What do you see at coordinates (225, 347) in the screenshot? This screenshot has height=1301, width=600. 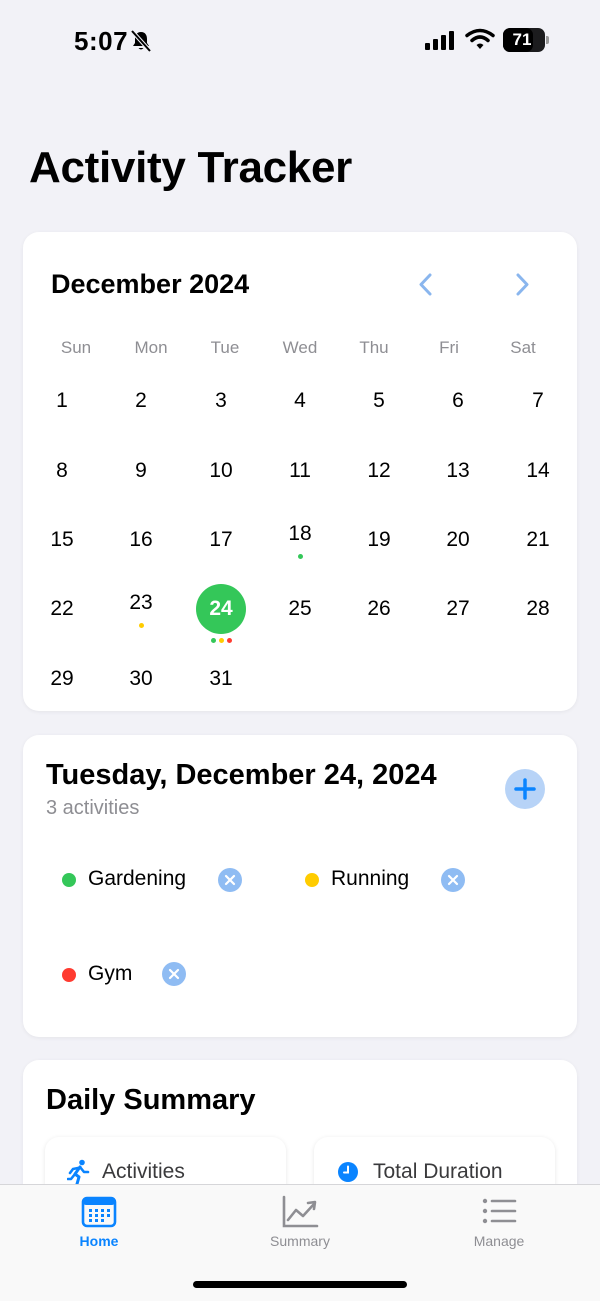 I see `weekday-label: Tue` at bounding box center [225, 347].